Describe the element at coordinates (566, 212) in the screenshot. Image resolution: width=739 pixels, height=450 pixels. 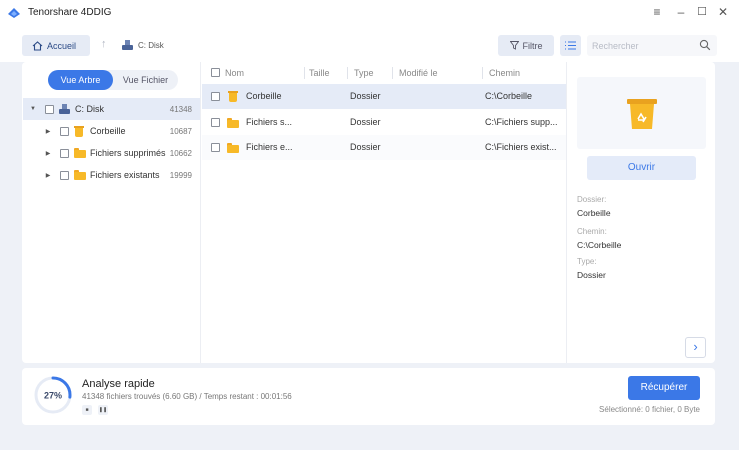
I see `panel-divider` at that location.